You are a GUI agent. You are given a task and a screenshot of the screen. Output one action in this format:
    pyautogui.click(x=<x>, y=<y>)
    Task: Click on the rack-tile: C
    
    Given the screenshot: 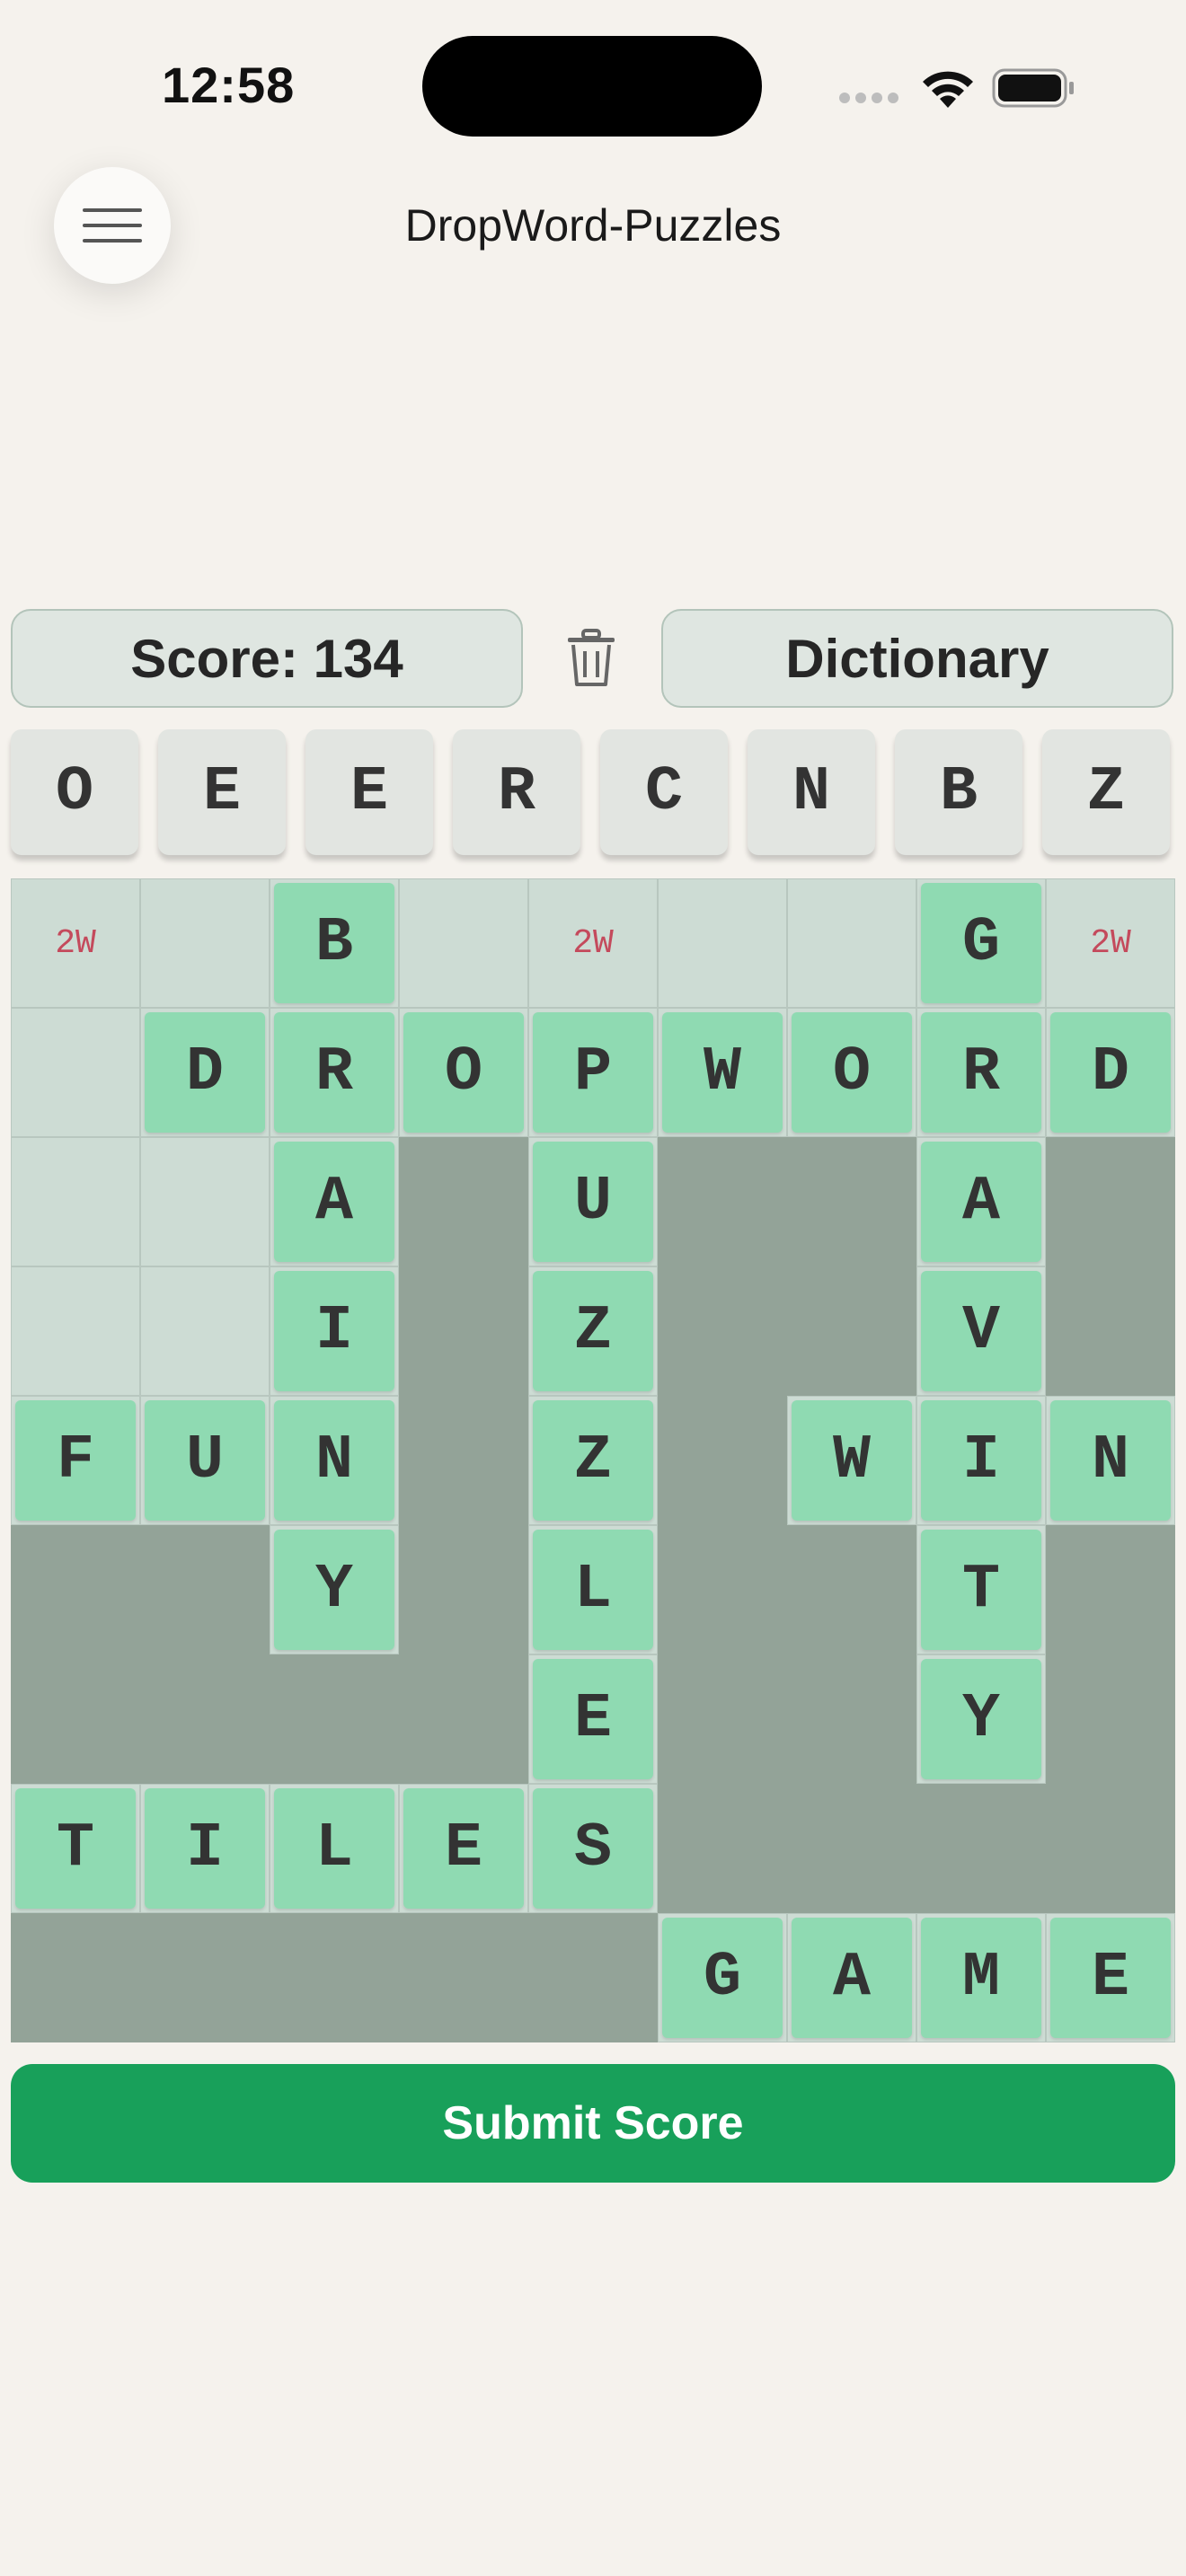 What is the action you would take?
    pyautogui.click(x=664, y=792)
    